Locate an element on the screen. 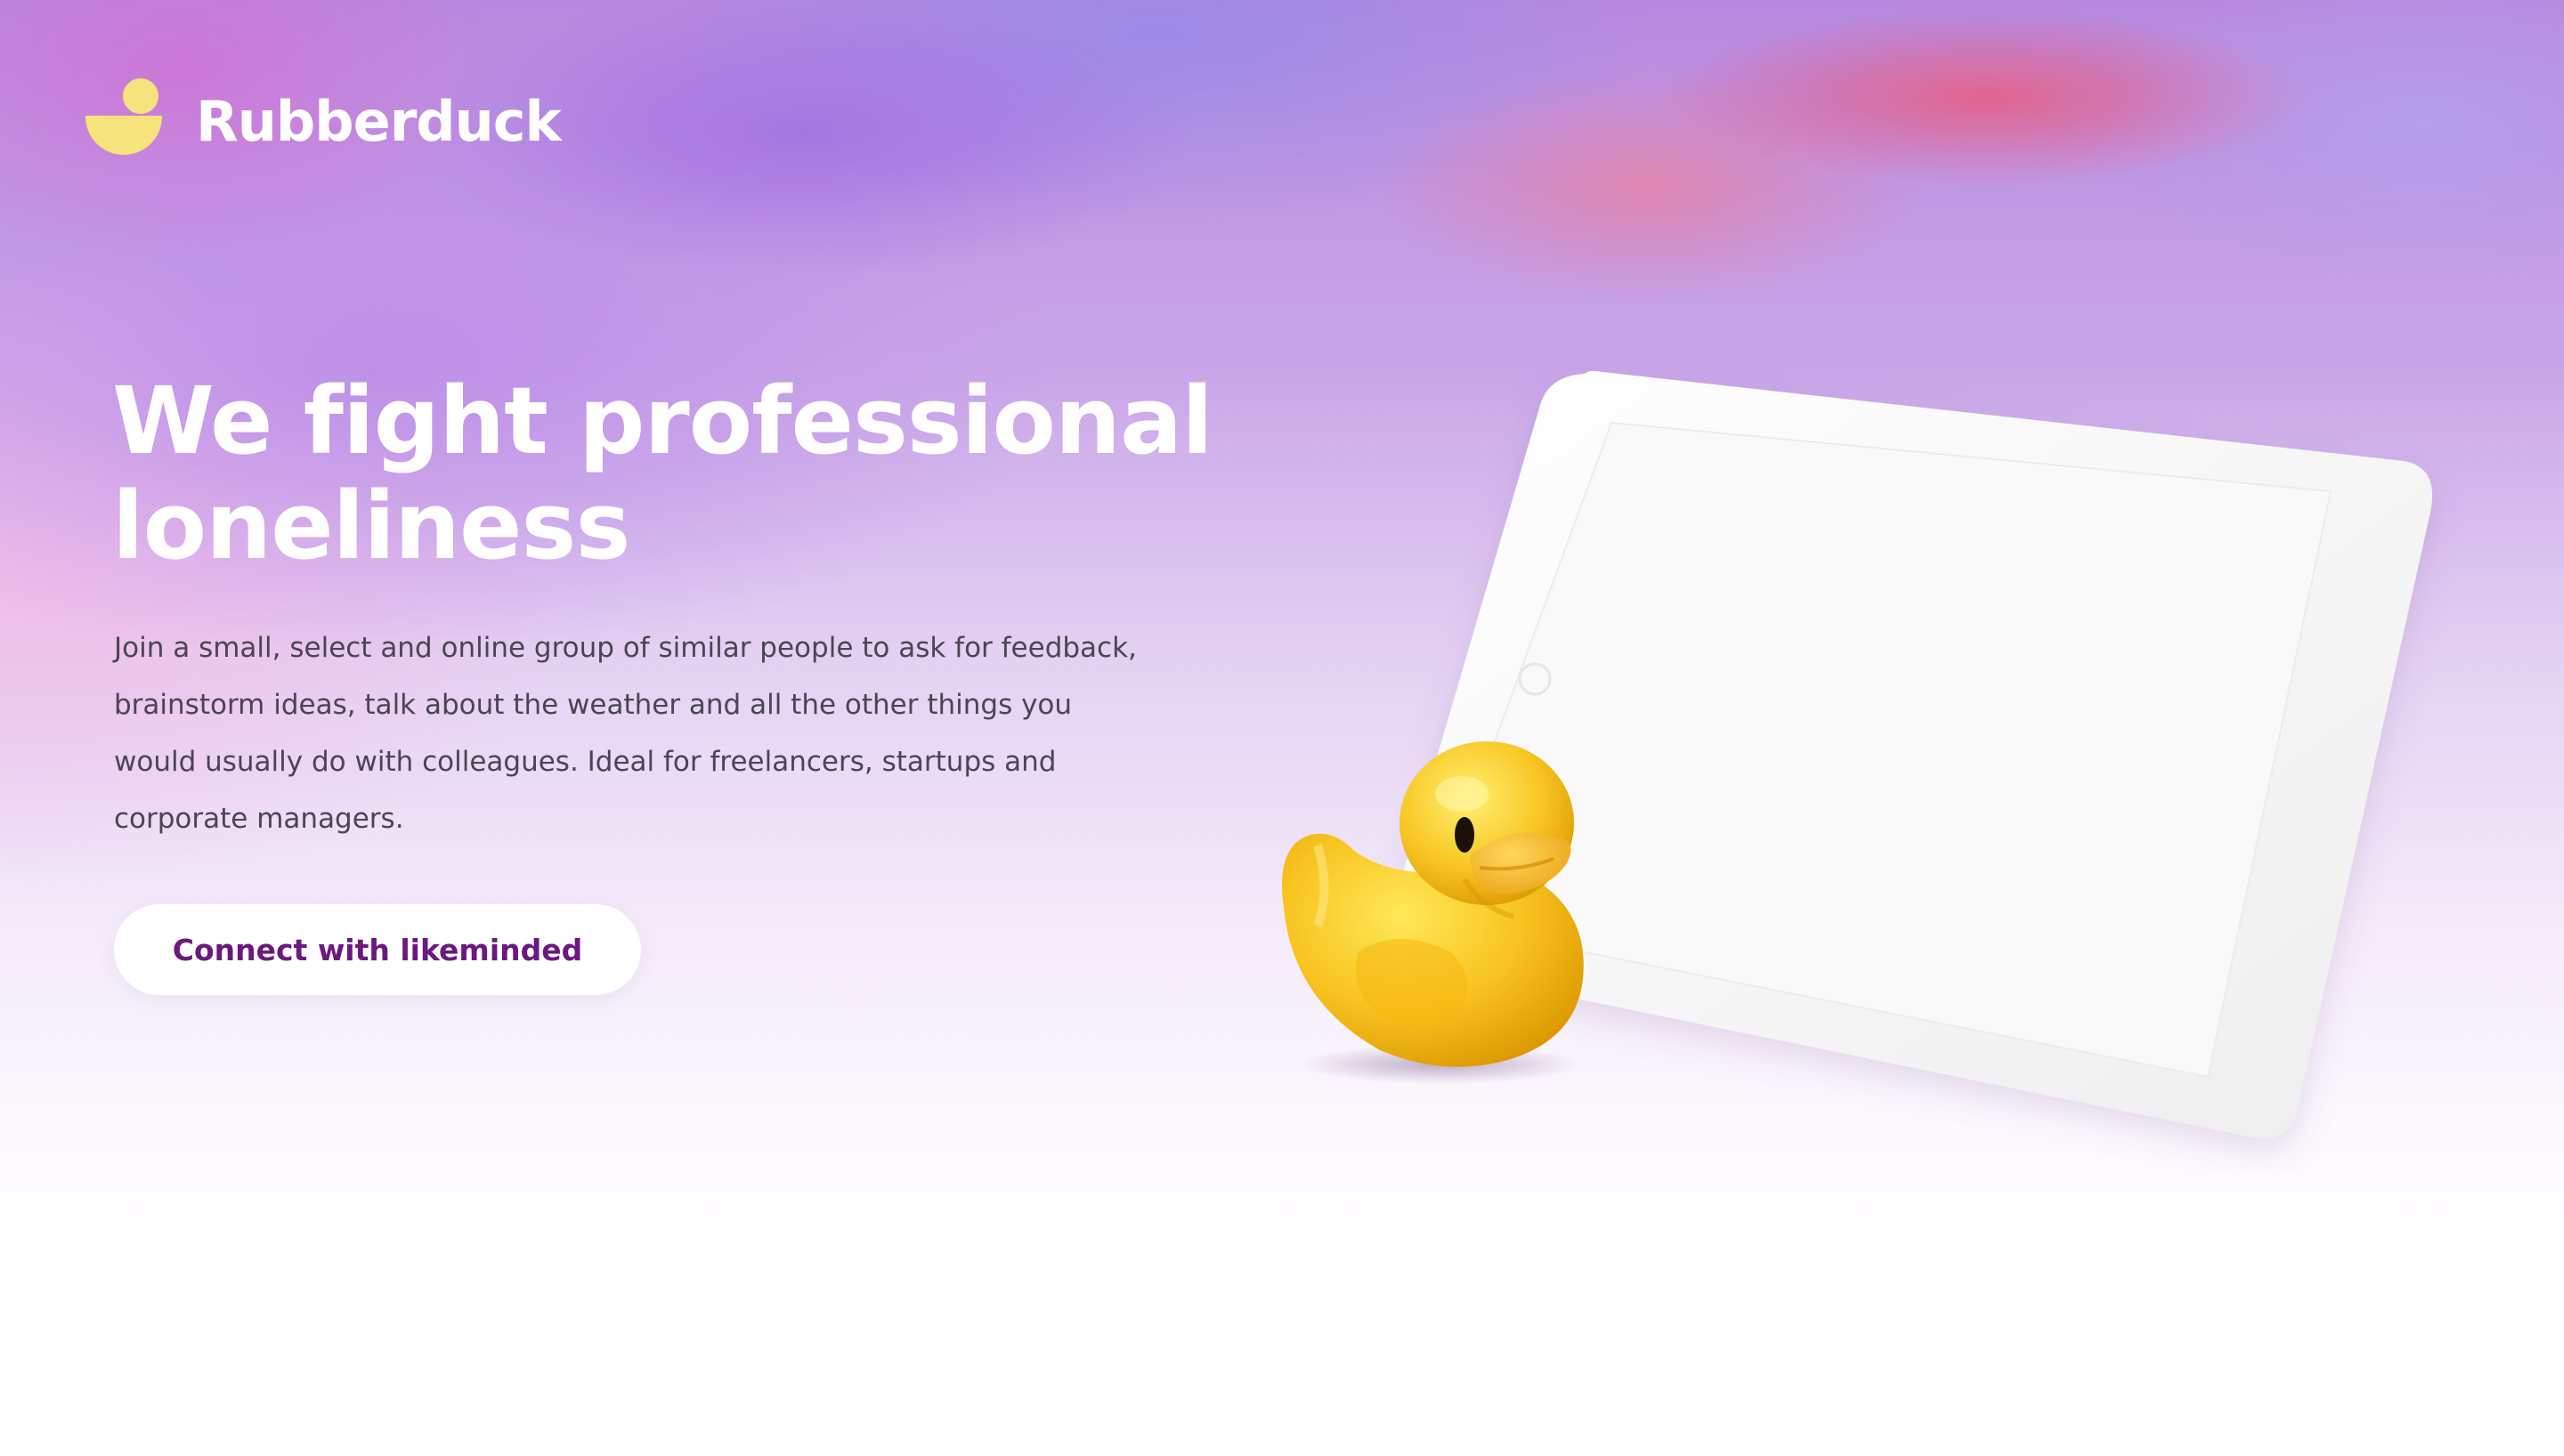 This screenshot has width=2564, height=1456. brand-logo: Rubberduck is located at coordinates (322, 122).